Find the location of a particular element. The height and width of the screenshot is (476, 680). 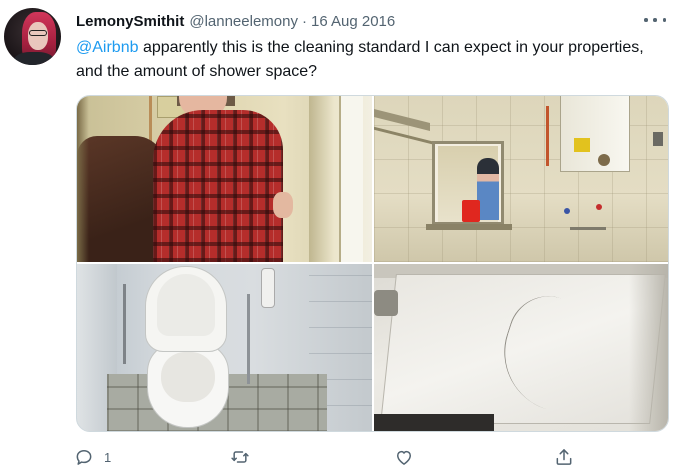

more-options-icon is located at coordinates (655, 20).